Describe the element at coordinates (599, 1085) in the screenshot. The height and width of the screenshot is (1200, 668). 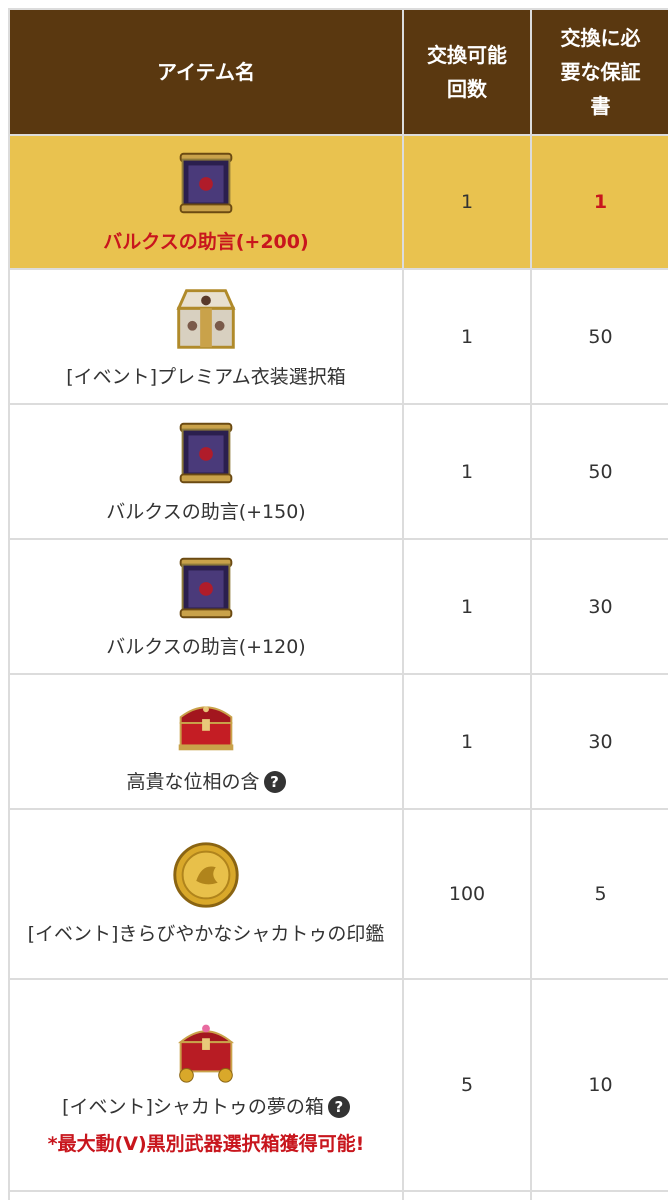
I see `required-certificates: 10` at that location.